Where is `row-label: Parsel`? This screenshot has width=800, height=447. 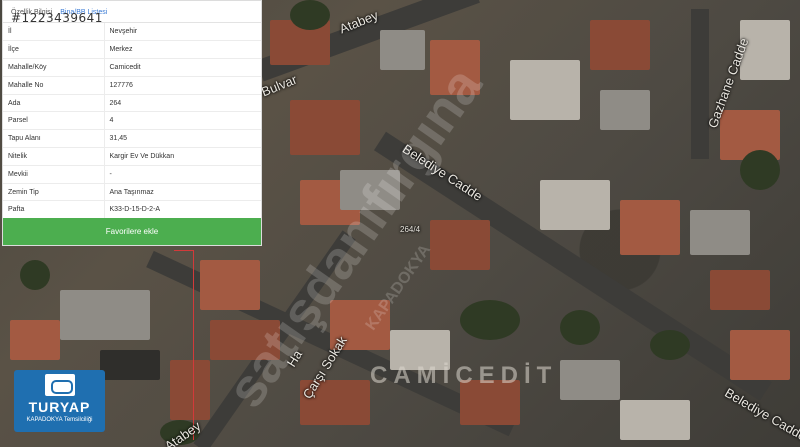 row-label: Parsel is located at coordinates (54, 121).